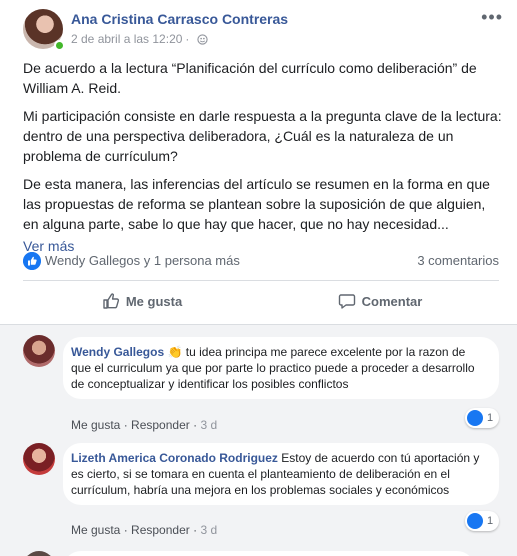 Image resolution: width=517 pixels, height=556 pixels. I want to click on post-meta: 2 de abril a las 12:20 ·, so click(140, 39).